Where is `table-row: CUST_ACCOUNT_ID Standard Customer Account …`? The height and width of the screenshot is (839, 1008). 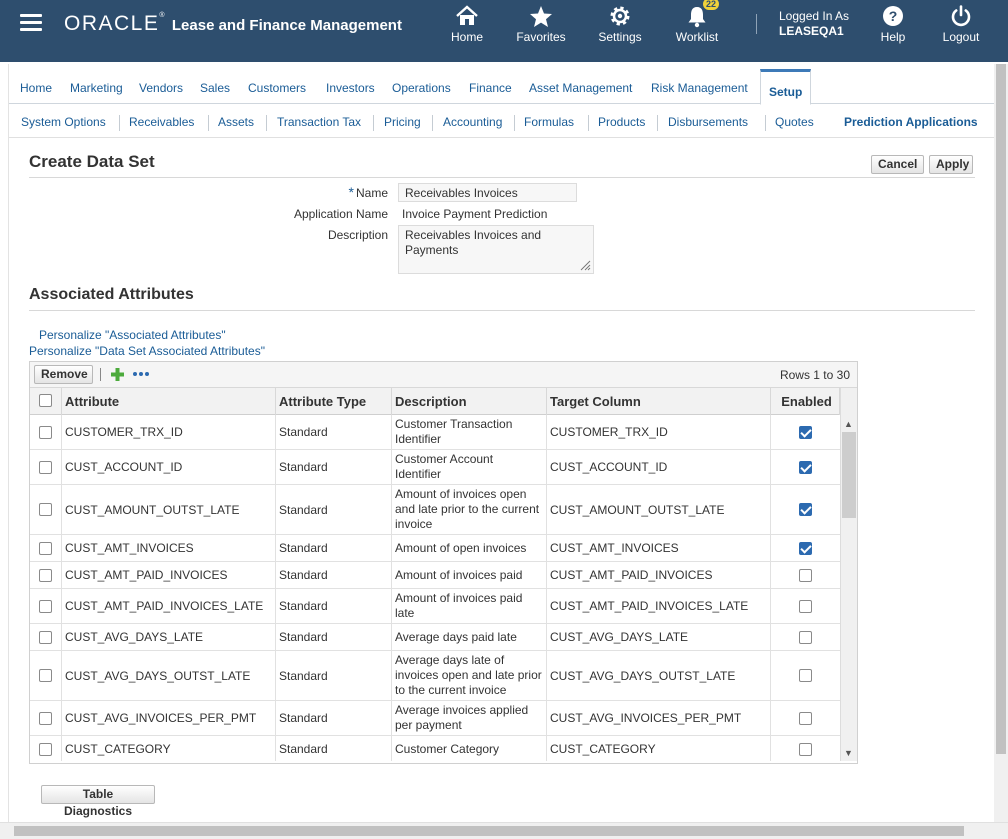 table-row: CUST_ACCOUNT_ID Standard Customer Account … is located at coordinates (435, 467).